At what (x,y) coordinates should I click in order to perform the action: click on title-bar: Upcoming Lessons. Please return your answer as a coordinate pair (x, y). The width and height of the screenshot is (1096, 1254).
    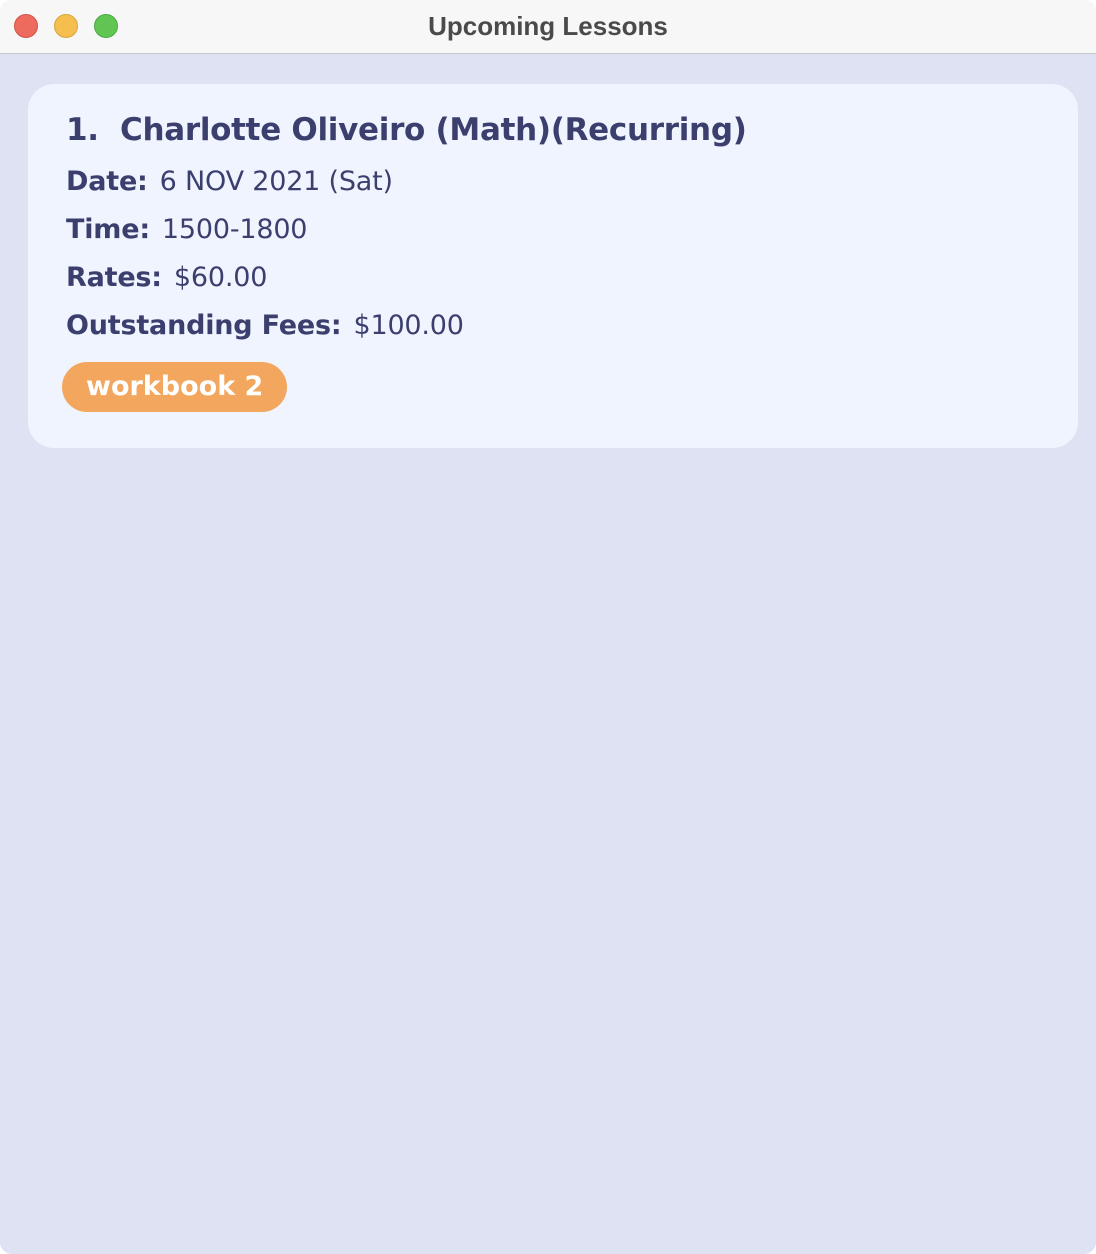
    Looking at the image, I should click on (548, 27).